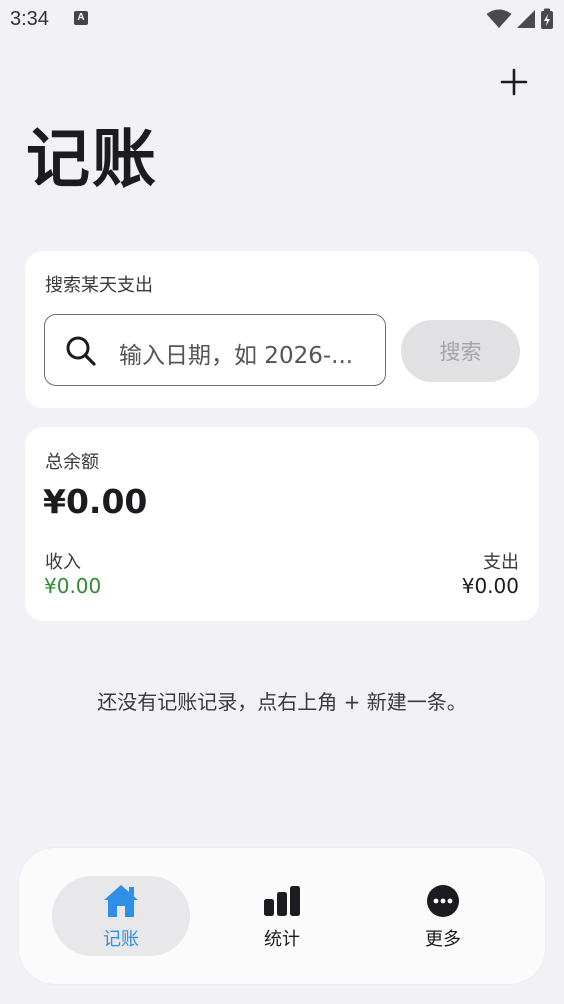 The image size is (564, 1004). What do you see at coordinates (282, 20) in the screenshot?
I see `status-bar: 3:34 A` at bounding box center [282, 20].